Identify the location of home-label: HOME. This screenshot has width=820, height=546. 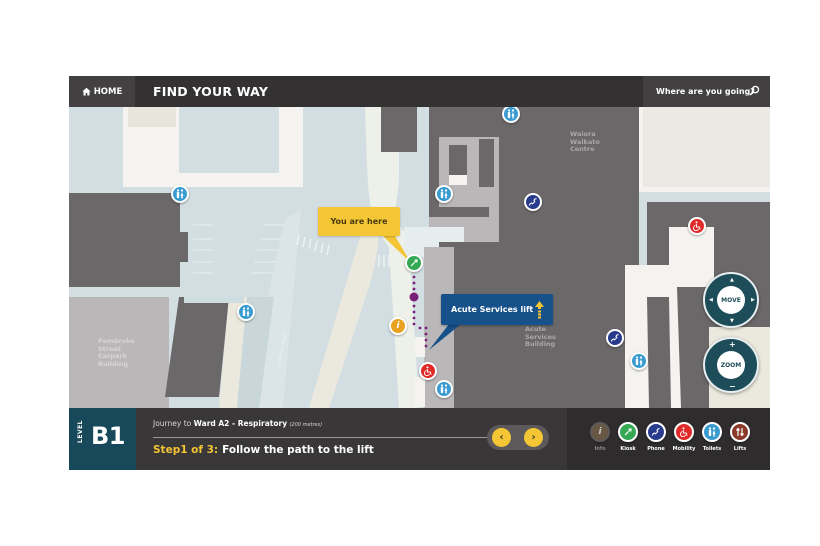
(108, 91).